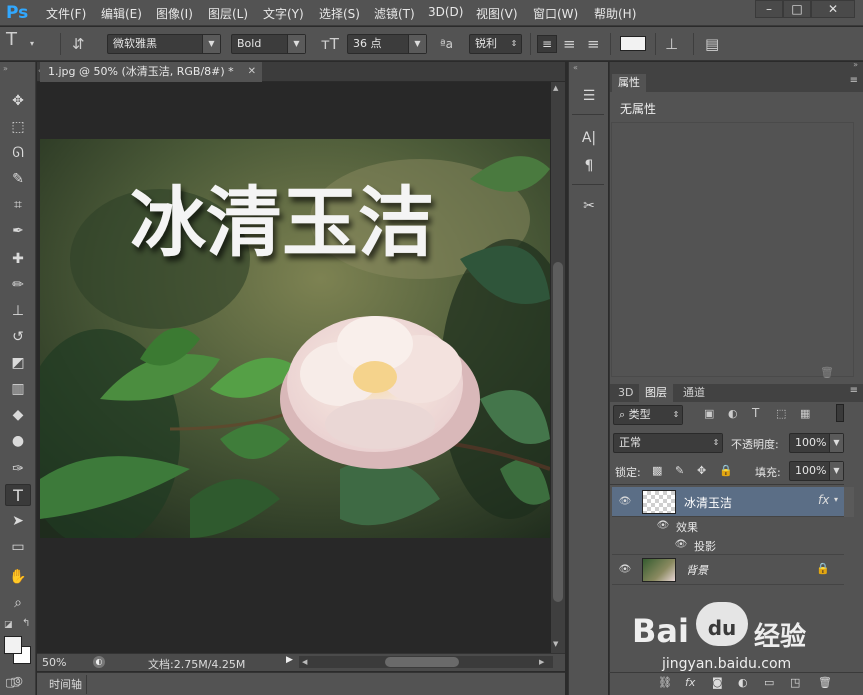 The image size is (863, 695). I want to click on move-tool-icon: ✥, so click(18, 101).